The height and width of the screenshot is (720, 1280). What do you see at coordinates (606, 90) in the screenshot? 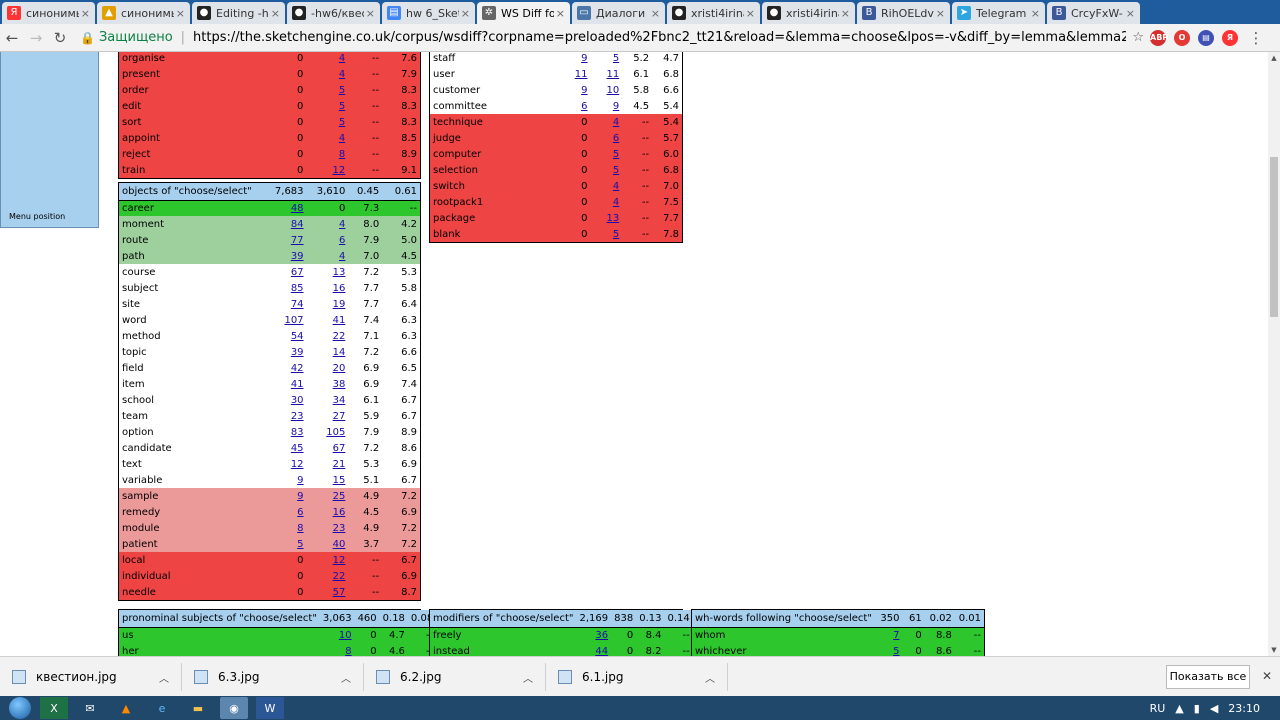
I see `freq-b: 10` at bounding box center [606, 90].